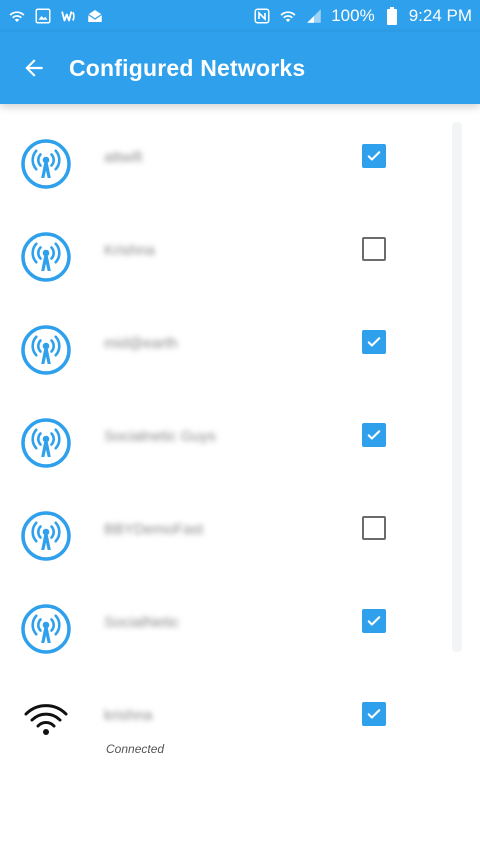 The image size is (480, 854). I want to click on page-title: Configured Networks, so click(187, 67).